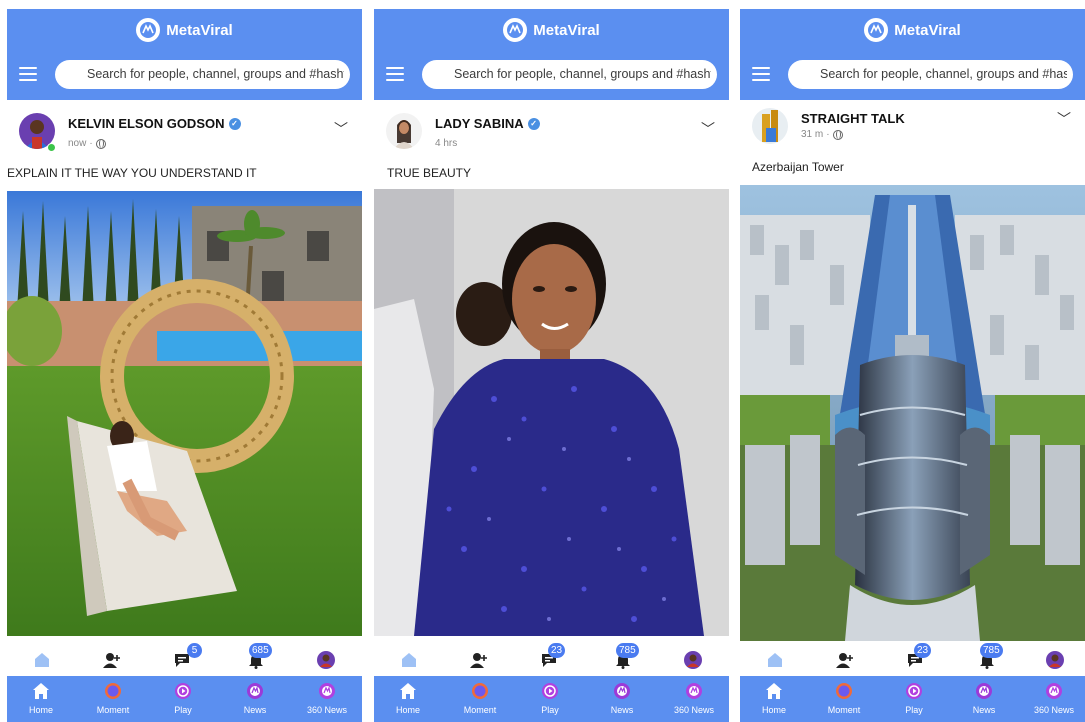 This screenshot has width=1085, height=722. Describe the element at coordinates (194, 650) in the screenshot. I see `messages-badge: 5` at that location.